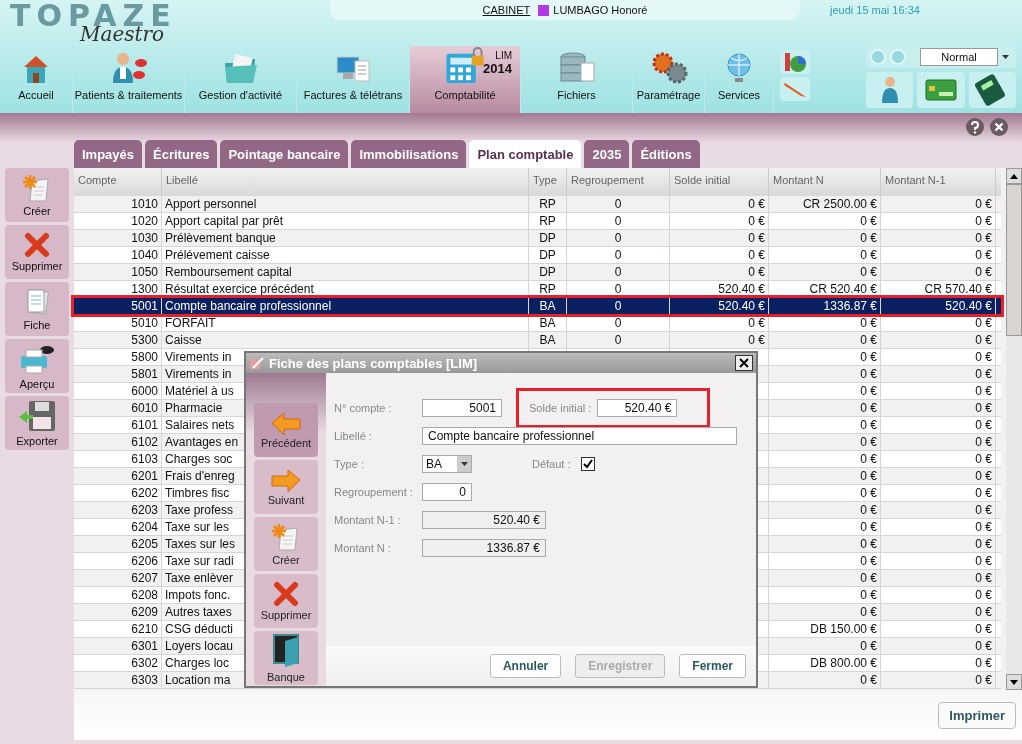 The height and width of the screenshot is (744, 1022). What do you see at coordinates (825, 663) in the screenshot?
I see `table-cell: DB 800.00 €` at bounding box center [825, 663].